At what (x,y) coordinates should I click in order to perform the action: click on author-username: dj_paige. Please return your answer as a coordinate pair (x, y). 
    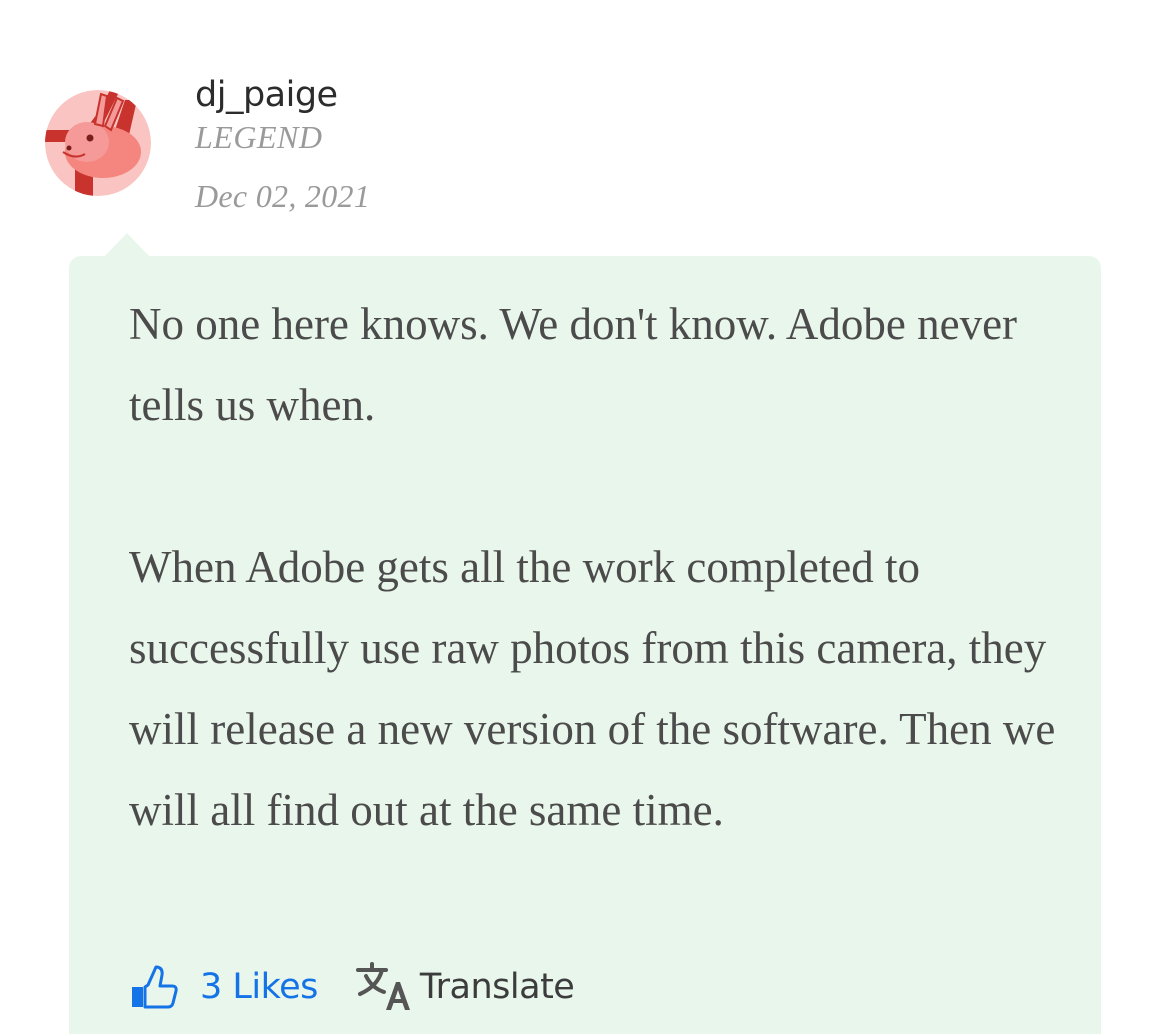
    Looking at the image, I should click on (266, 95).